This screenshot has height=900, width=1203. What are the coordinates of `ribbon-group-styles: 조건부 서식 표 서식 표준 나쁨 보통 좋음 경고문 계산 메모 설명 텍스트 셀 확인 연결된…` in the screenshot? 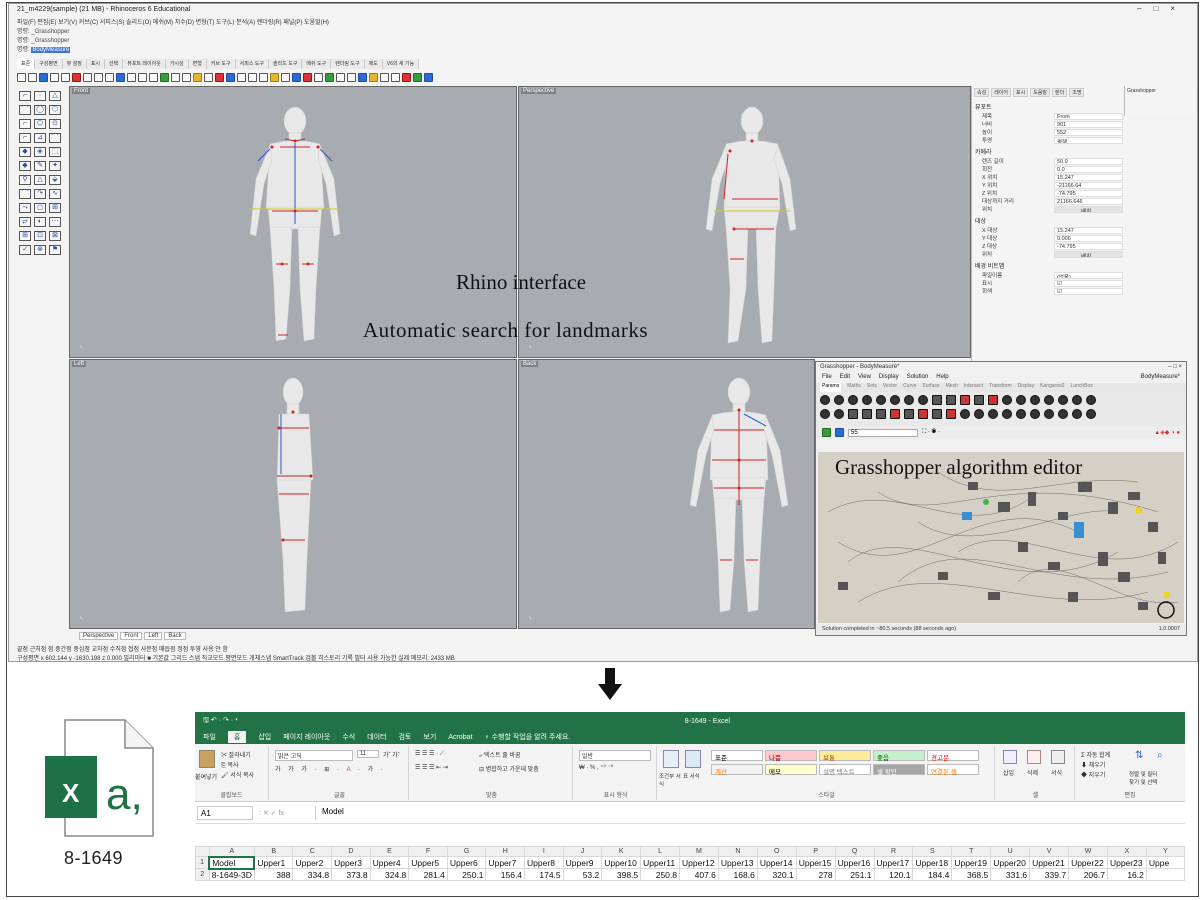 It's located at (827, 773).